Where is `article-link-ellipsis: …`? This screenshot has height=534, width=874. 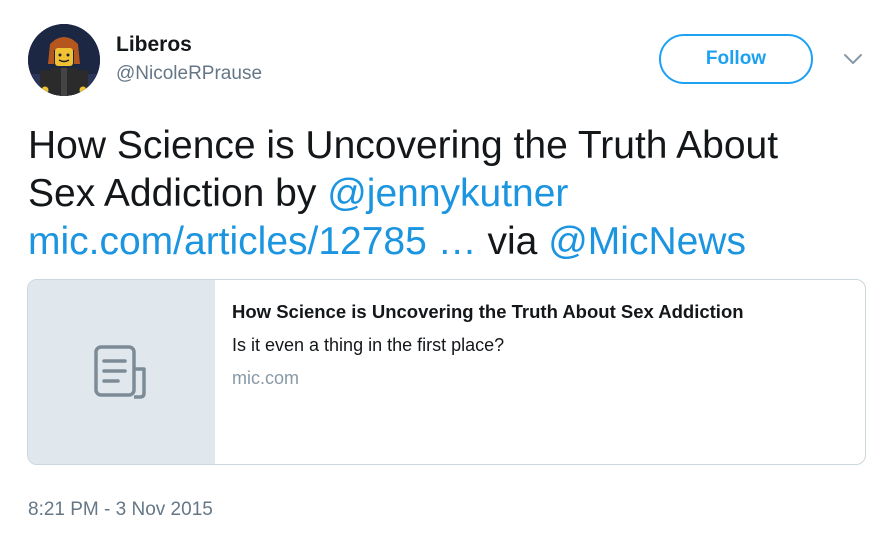 article-link-ellipsis: … is located at coordinates (457, 241).